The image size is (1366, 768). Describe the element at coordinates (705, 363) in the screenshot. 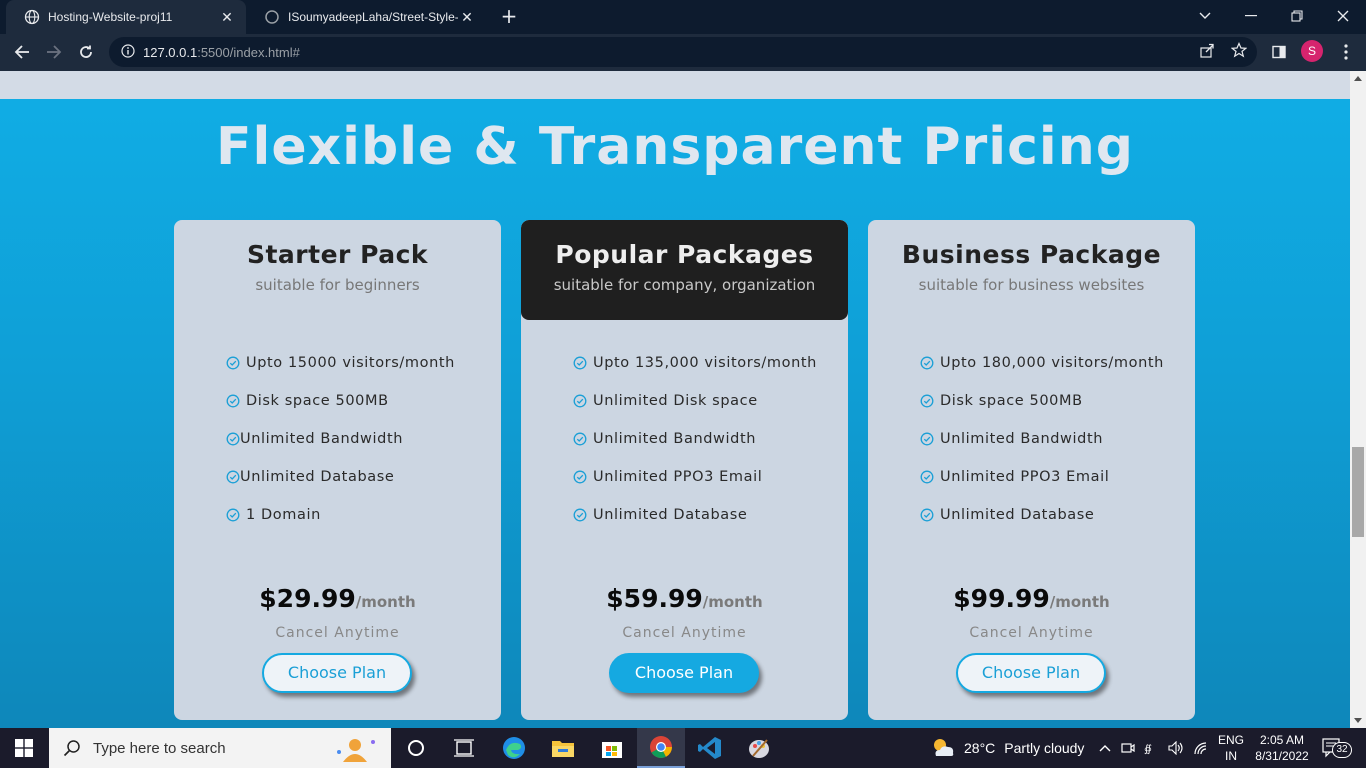

I see `feature-text: Upto 135,000 visitors/month` at that location.